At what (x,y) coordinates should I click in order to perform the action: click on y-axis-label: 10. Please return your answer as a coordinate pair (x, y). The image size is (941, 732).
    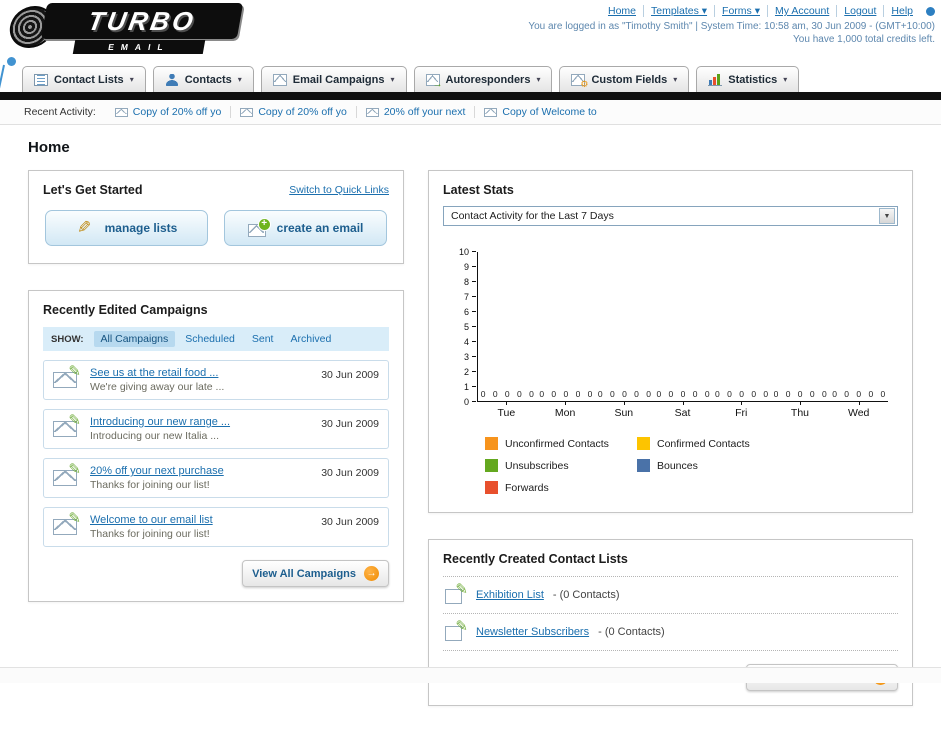
    Looking at the image, I should click on (464, 252).